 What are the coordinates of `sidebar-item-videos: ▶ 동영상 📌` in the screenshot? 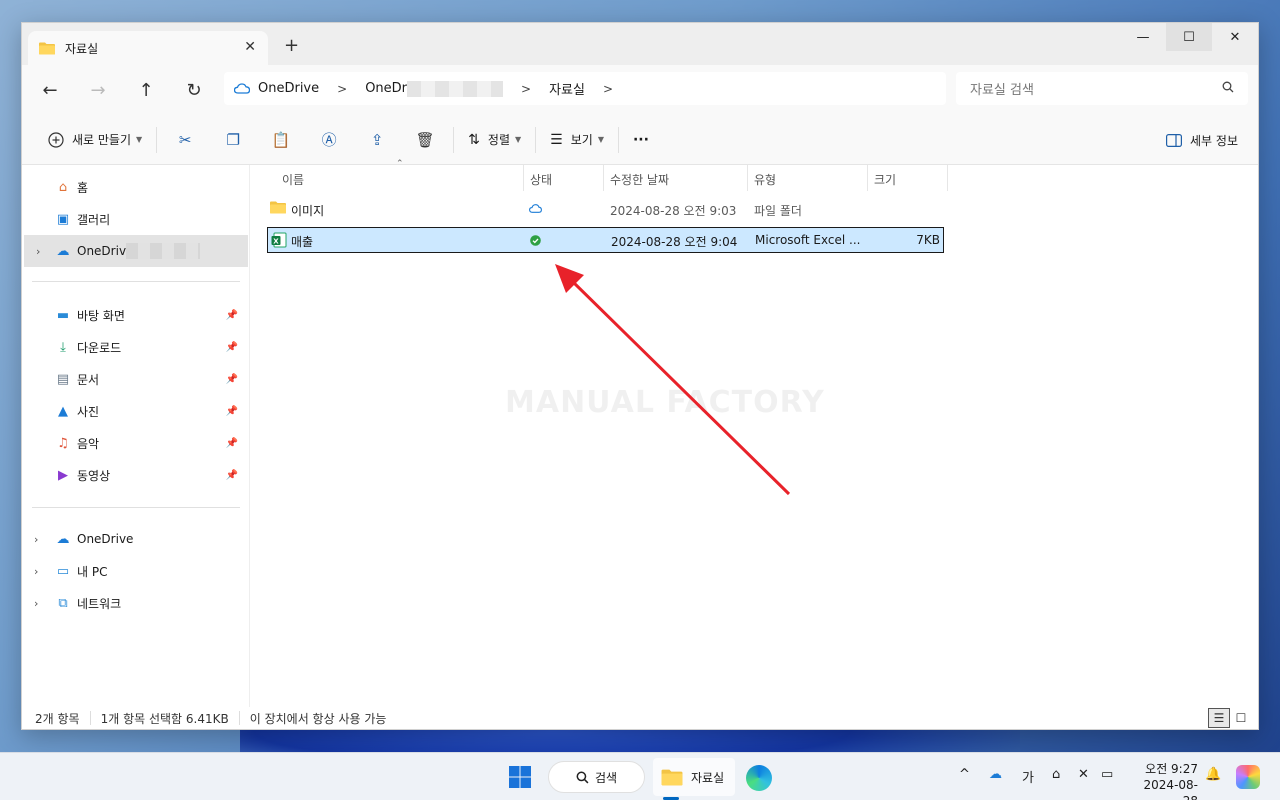 It's located at (135, 475).